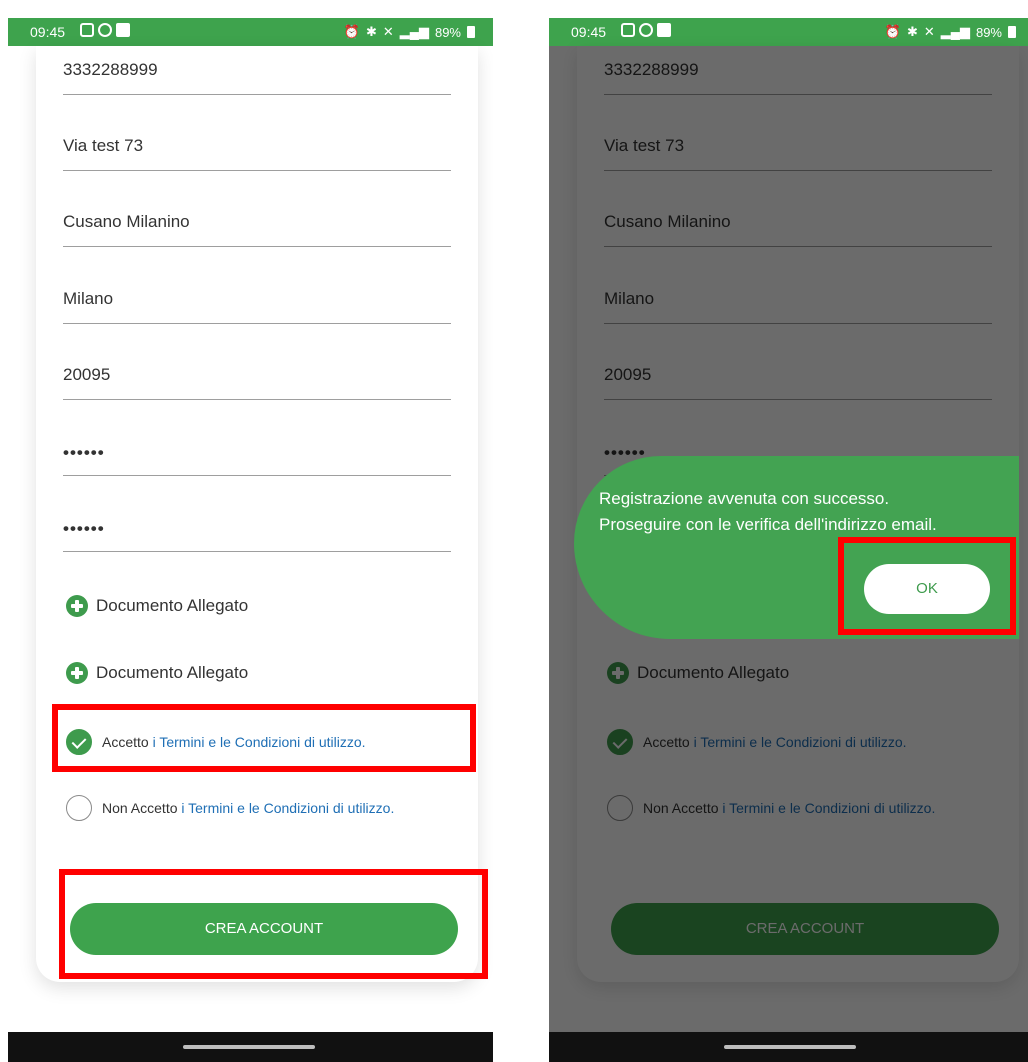  I want to click on address-field: Via test 73, so click(257, 149).